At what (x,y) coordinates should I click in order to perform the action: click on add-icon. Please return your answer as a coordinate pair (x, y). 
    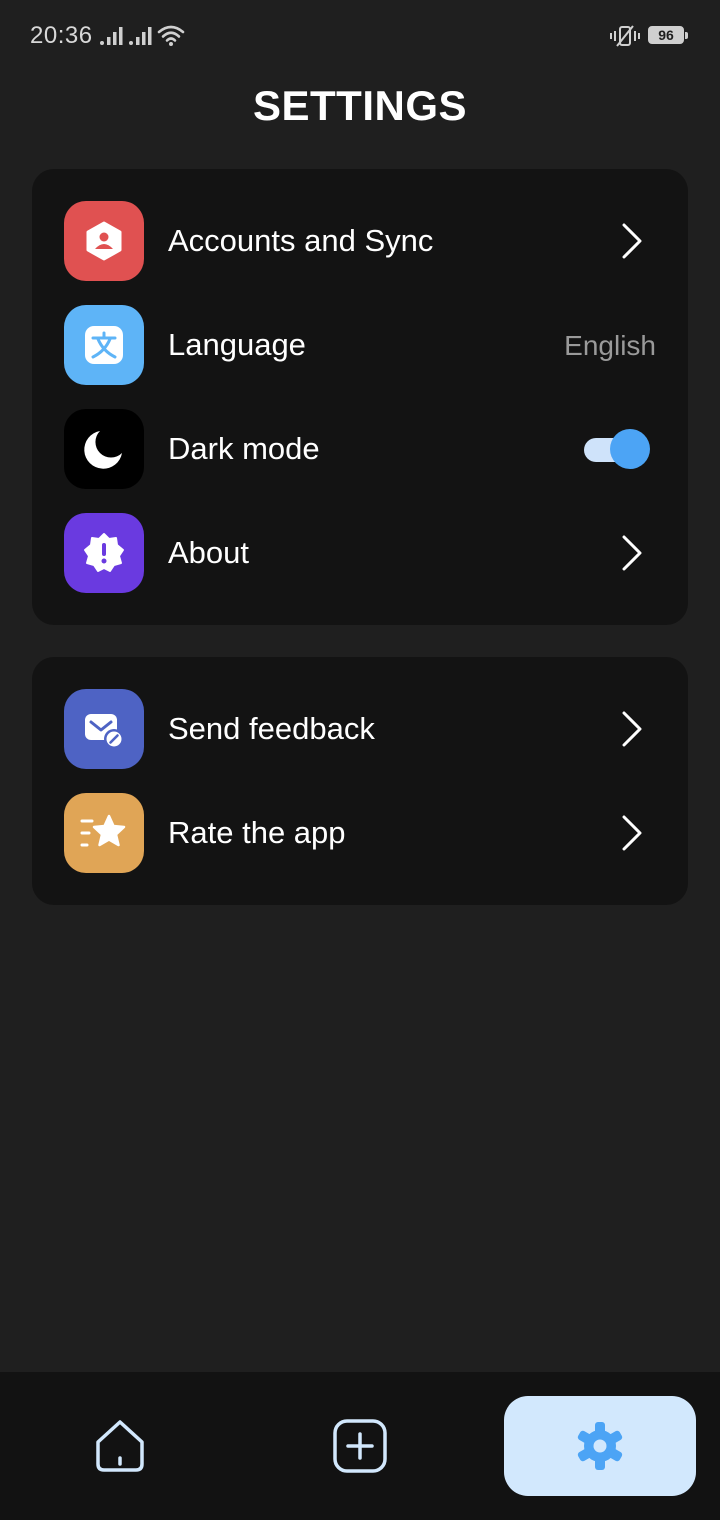
    Looking at the image, I should click on (360, 1446).